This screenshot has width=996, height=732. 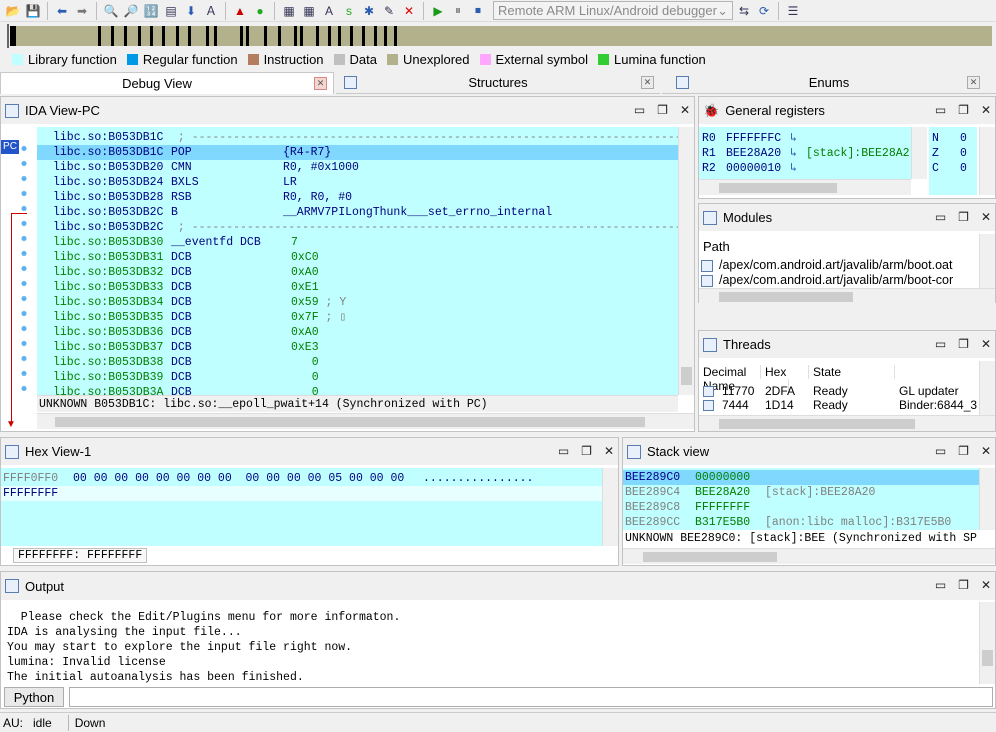 What do you see at coordinates (33, 11) in the screenshot?
I see `save-icon: 💾` at bounding box center [33, 11].